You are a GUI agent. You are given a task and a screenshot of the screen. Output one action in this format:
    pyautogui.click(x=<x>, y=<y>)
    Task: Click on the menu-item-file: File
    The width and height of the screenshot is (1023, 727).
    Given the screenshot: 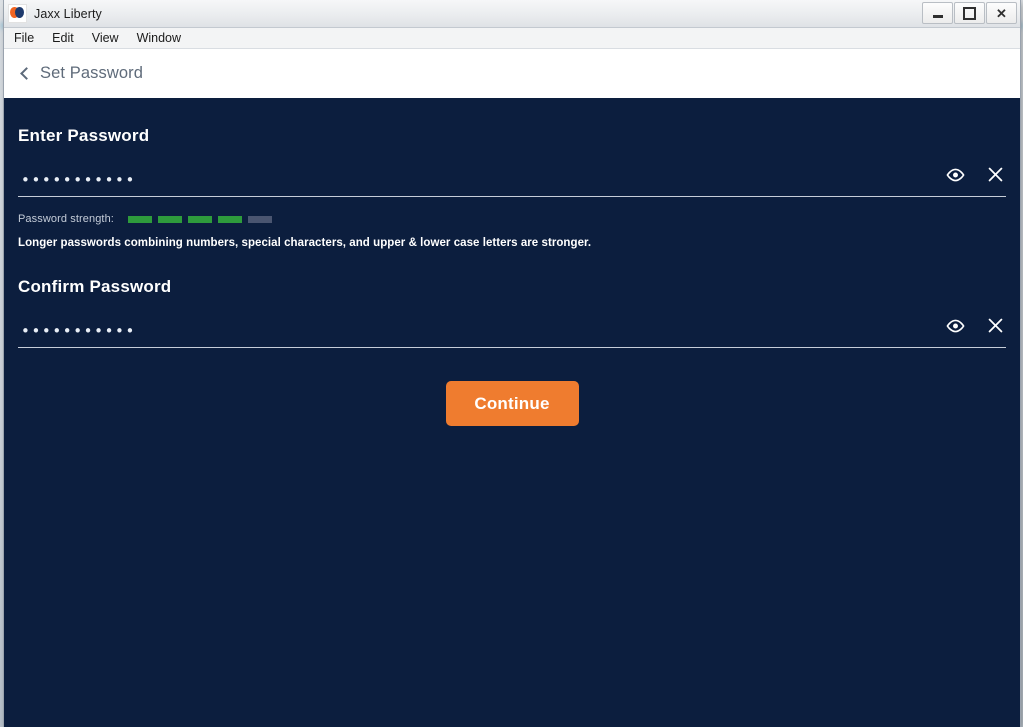 What is the action you would take?
    pyautogui.click(x=24, y=38)
    